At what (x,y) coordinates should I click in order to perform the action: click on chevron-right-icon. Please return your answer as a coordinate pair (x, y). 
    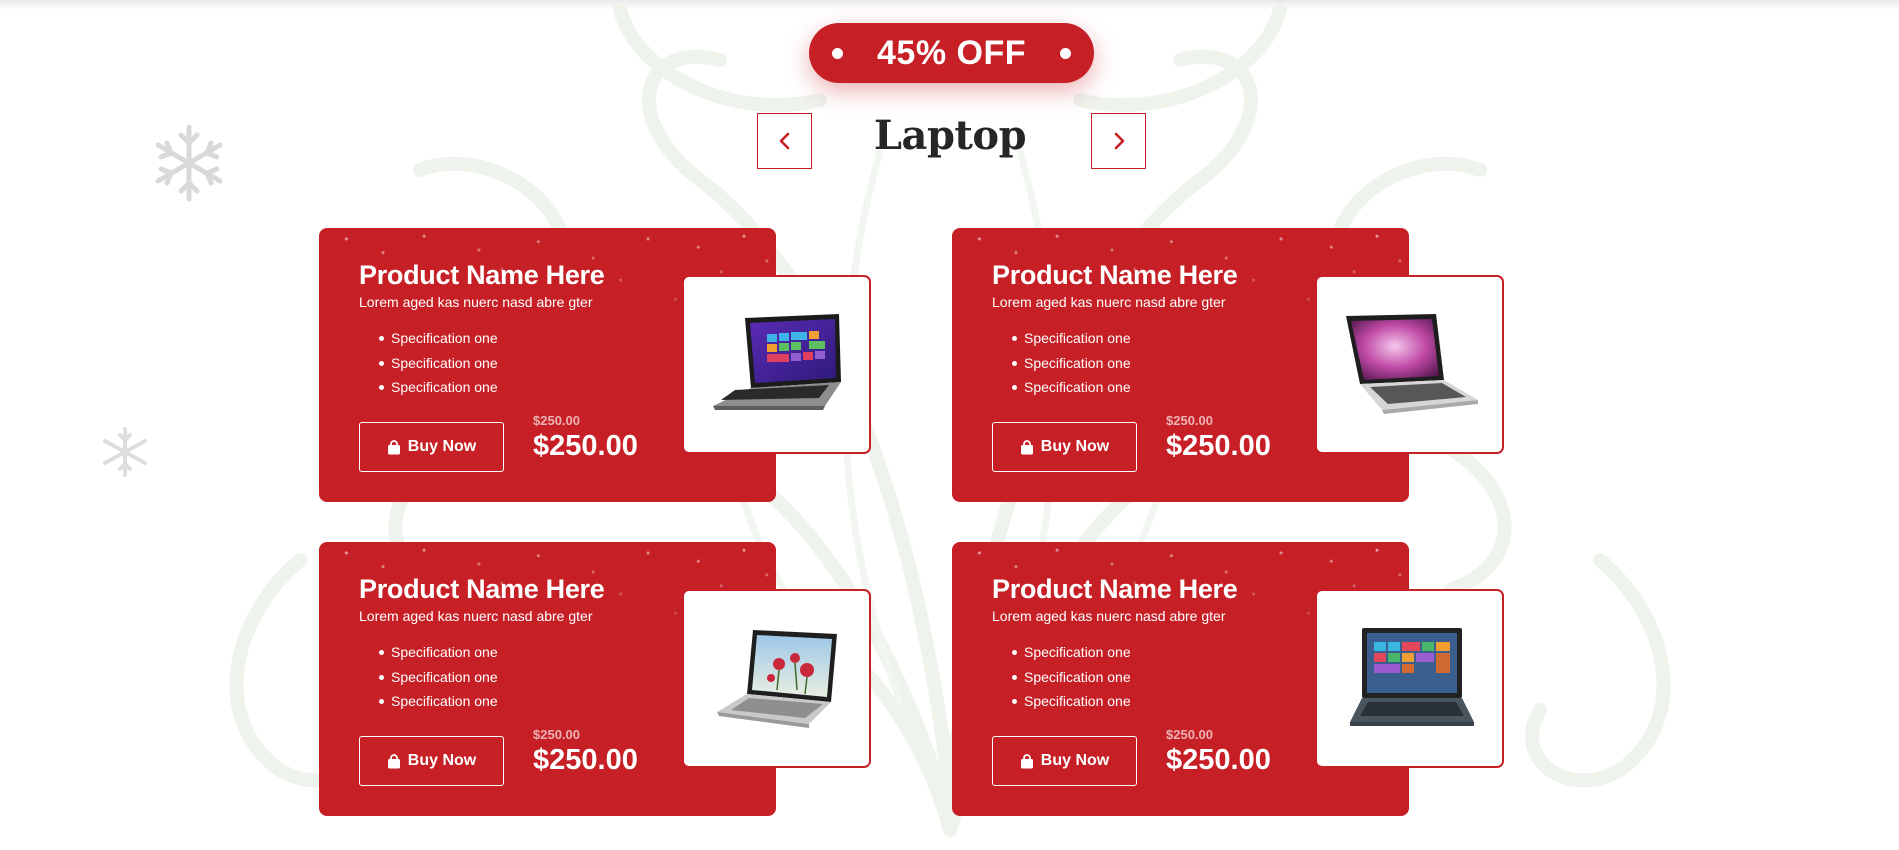
    Looking at the image, I should click on (1119, 141).